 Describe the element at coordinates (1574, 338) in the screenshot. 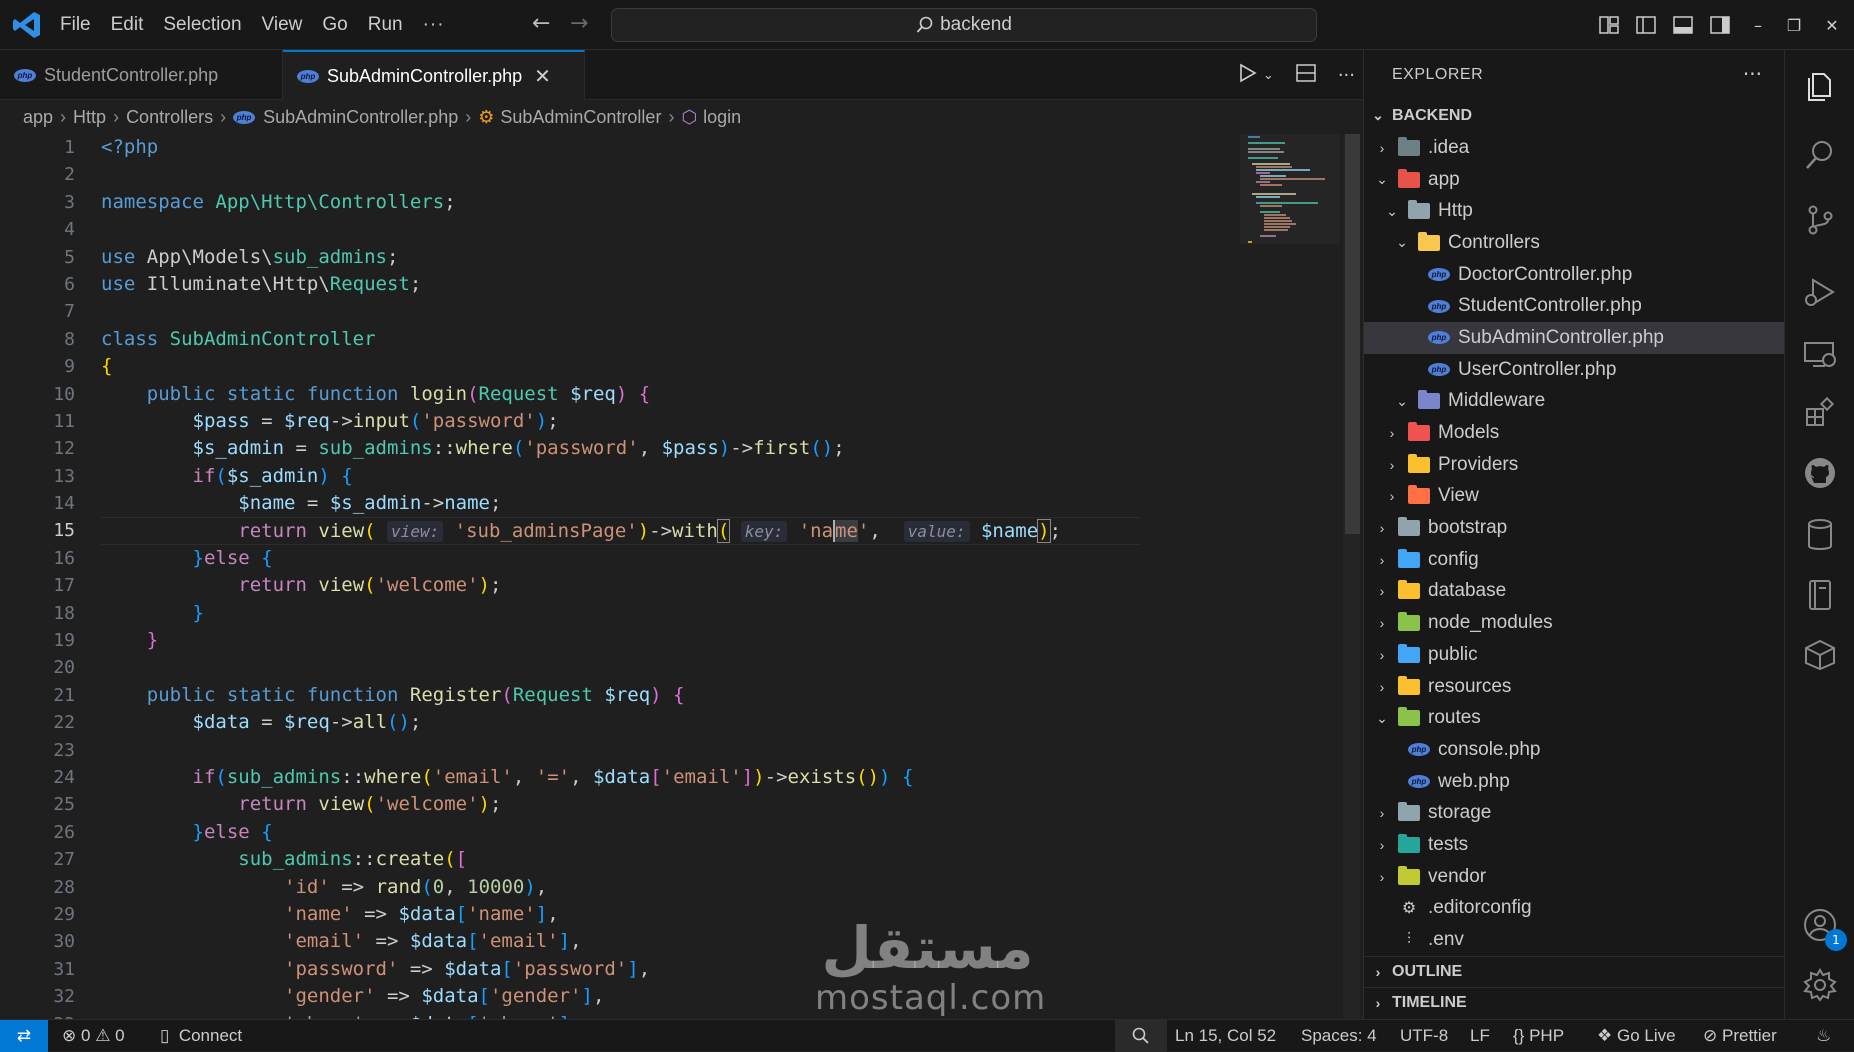

I see `tree-file: php SubAdminController.php` at that location.